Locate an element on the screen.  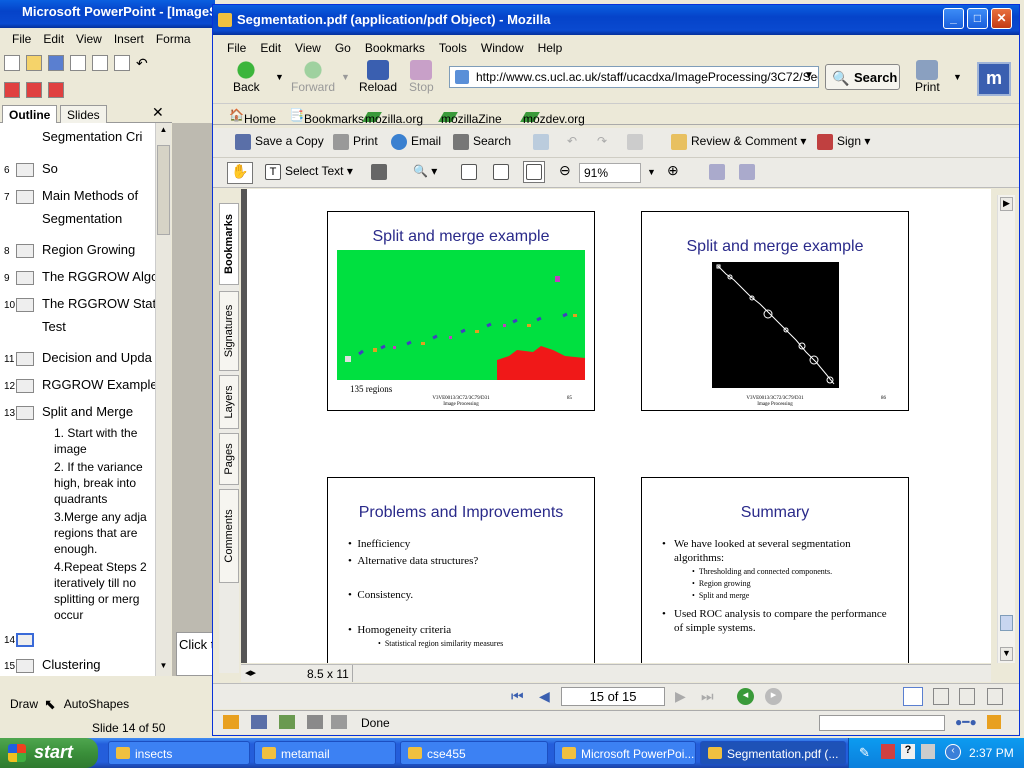
addressbook-icon is located at coordinates (315, 722).